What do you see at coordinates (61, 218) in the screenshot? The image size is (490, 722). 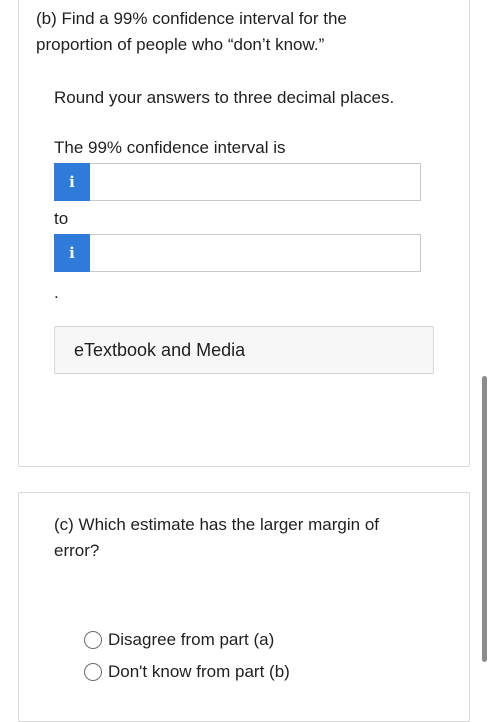 I see `to-label: to` at bounding box center [61, 218].